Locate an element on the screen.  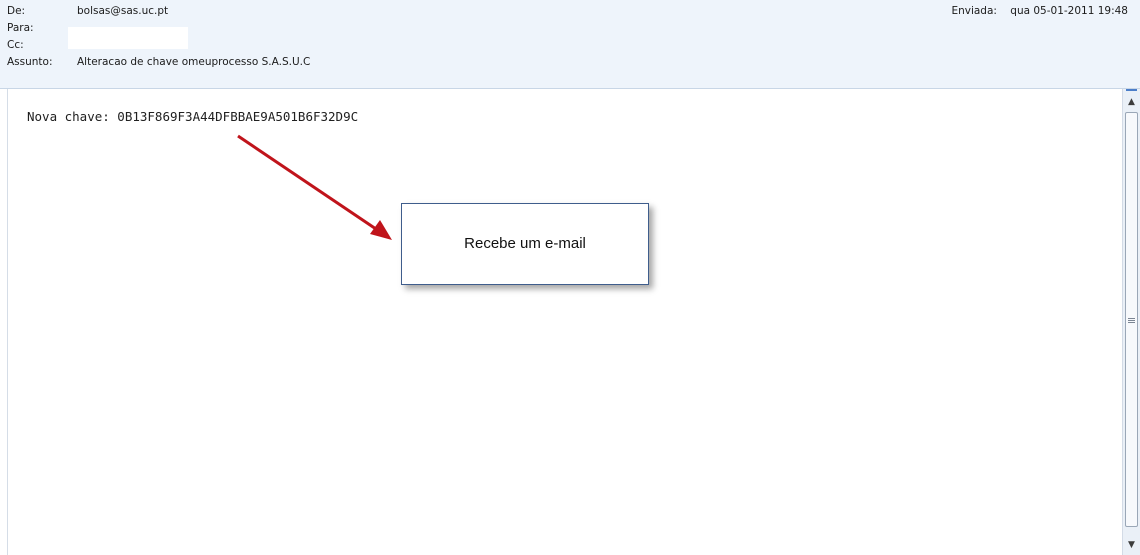
arrow-head is located at coordinates (381, 230).